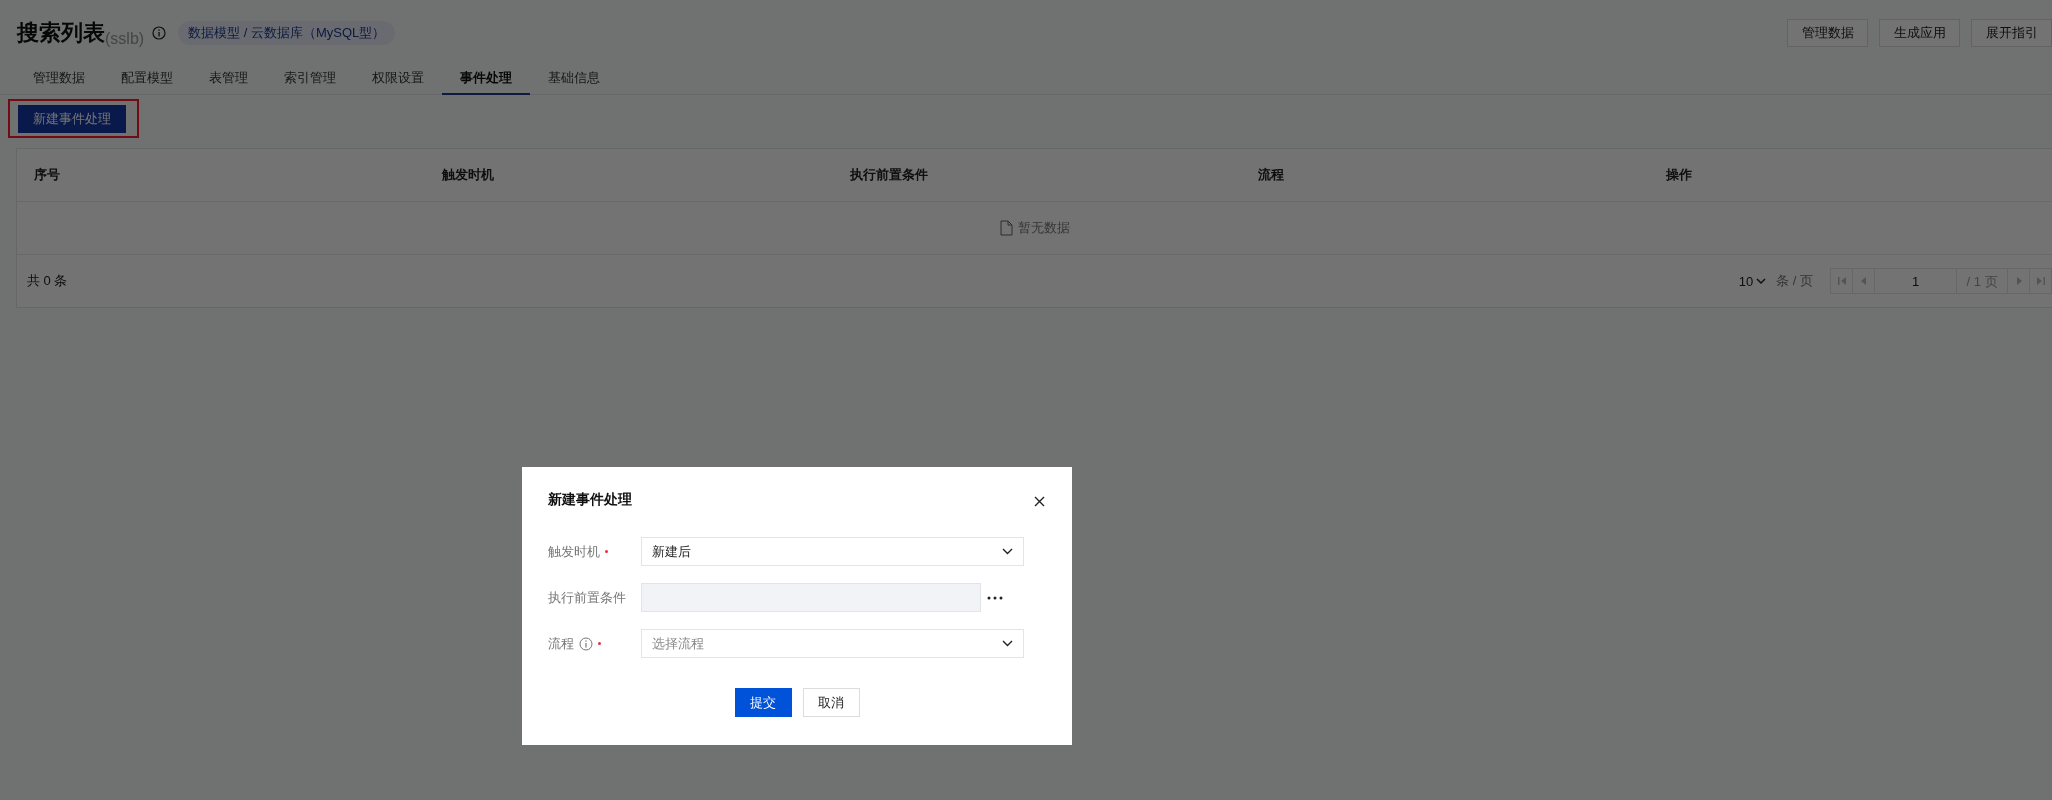 The image size is (2052, 800). I want to click on new-event-button: 新建事件处理, so click(72, 119).